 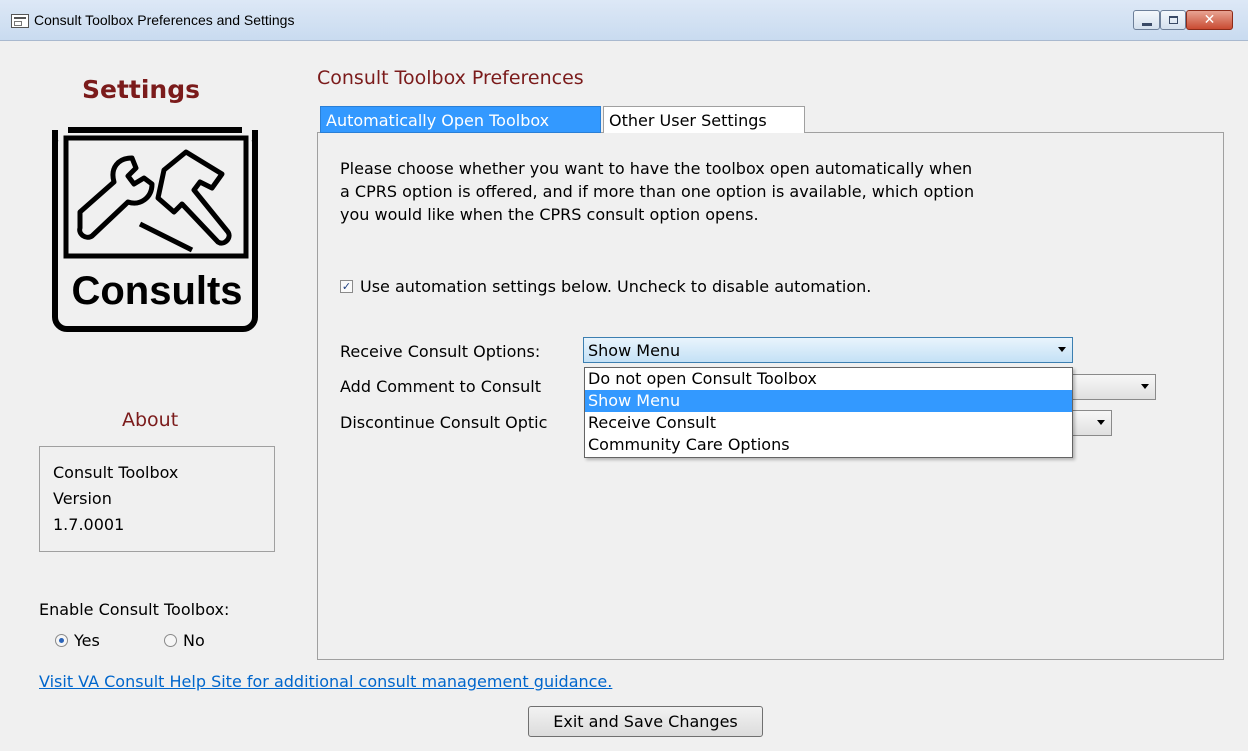 I want to click on maximize-button, so click(x=1173, y=20).